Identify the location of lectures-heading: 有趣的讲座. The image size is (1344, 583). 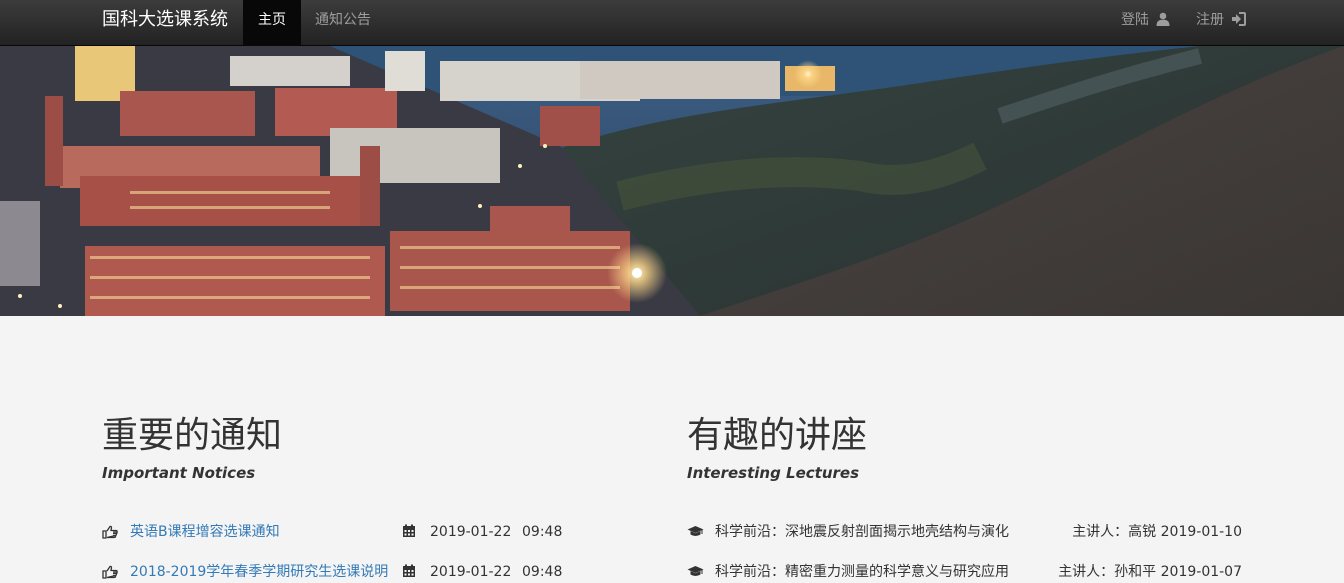
(777, 435).